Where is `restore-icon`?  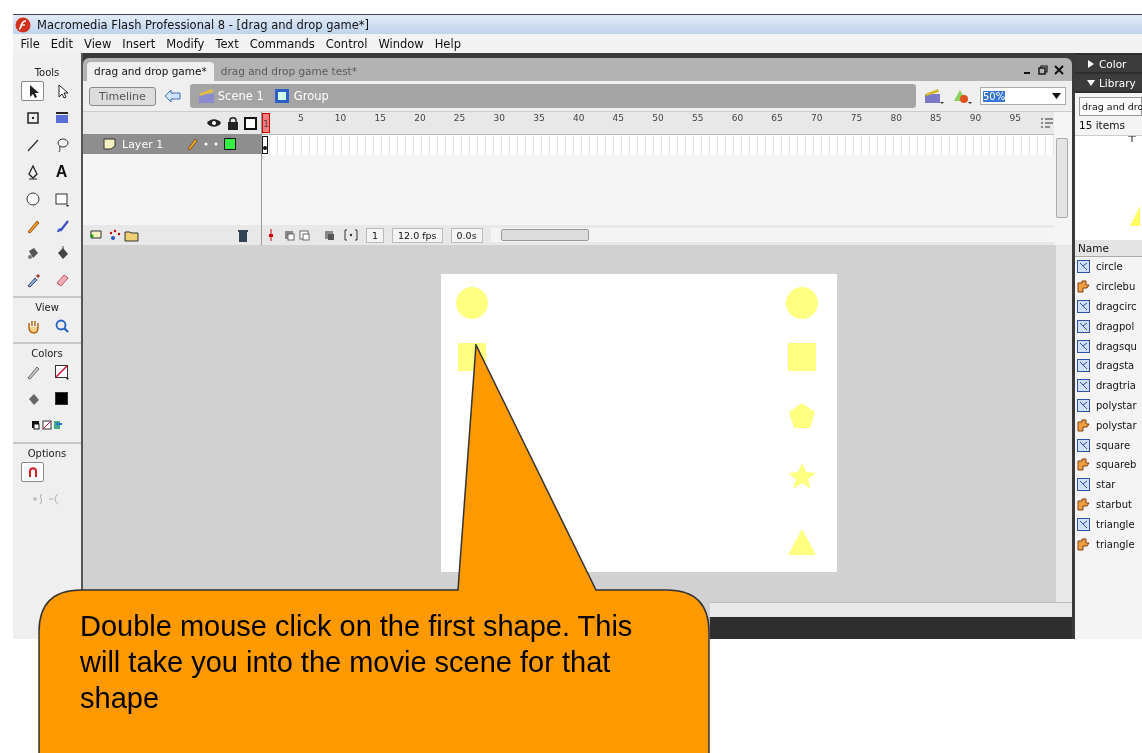
restore-icon is located at coordinates (1043, 70).